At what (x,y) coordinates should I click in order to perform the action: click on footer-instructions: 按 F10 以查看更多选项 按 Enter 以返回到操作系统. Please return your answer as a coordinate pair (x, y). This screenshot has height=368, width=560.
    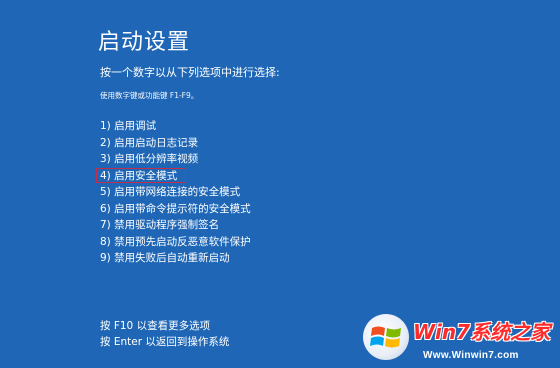
    Looking at the image, I should click on (164, 334).